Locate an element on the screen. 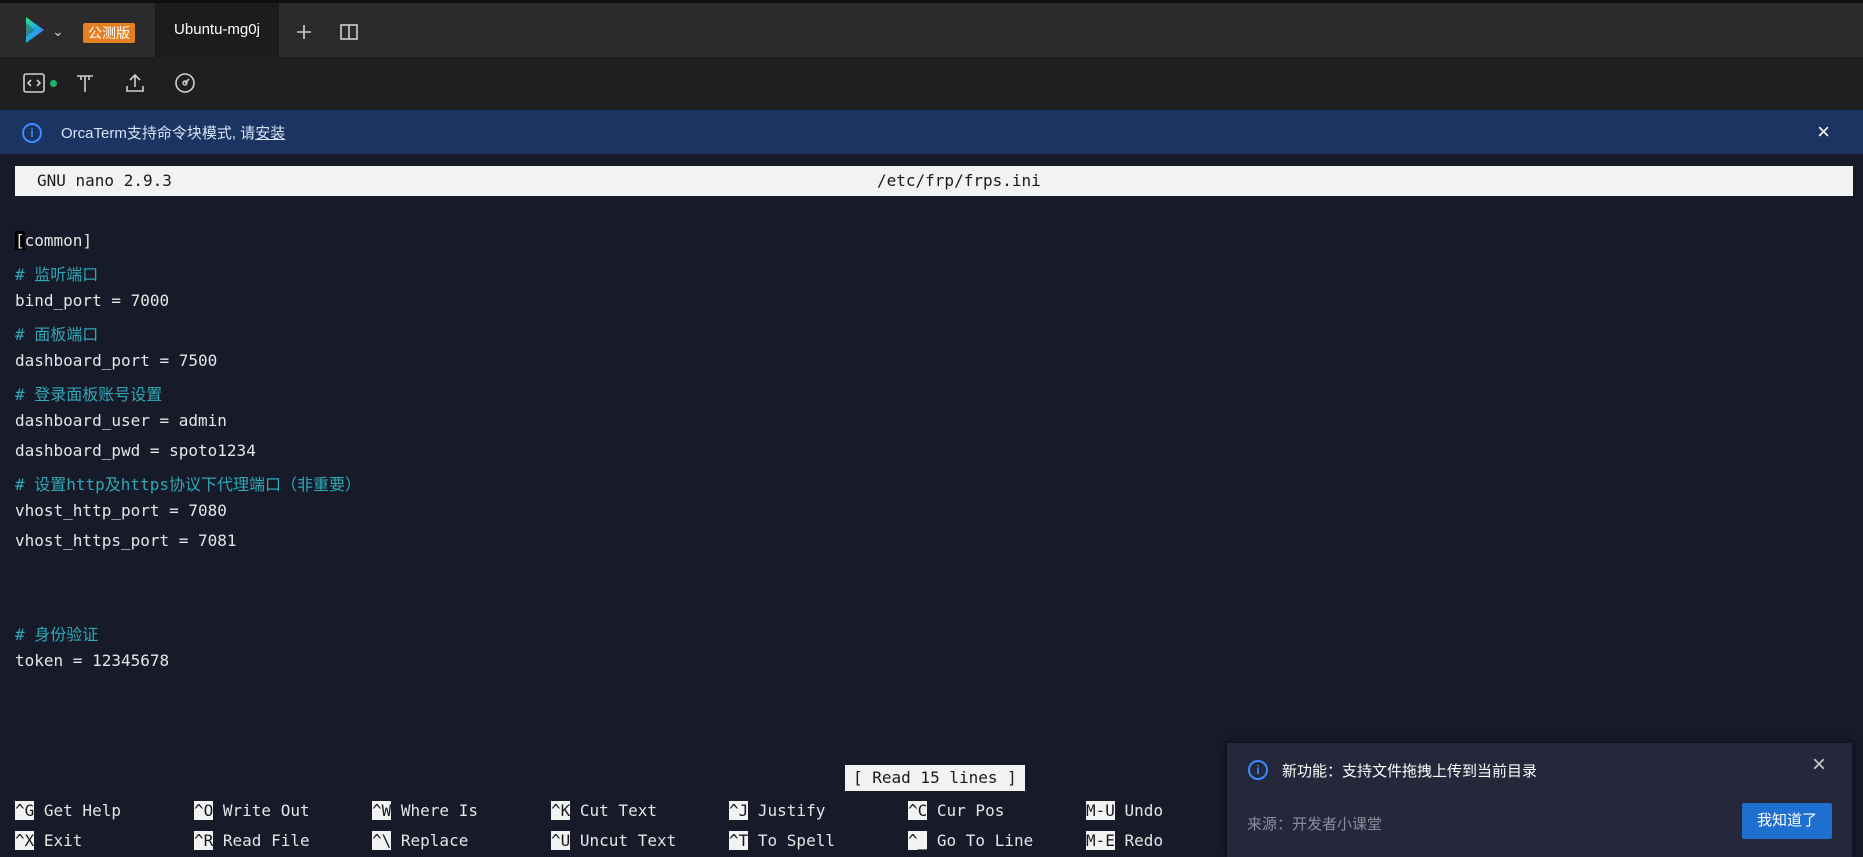 This screenshot has height=857, width=1863. chevron-down-icon: ⌄ is located at coordinates (58, 31).